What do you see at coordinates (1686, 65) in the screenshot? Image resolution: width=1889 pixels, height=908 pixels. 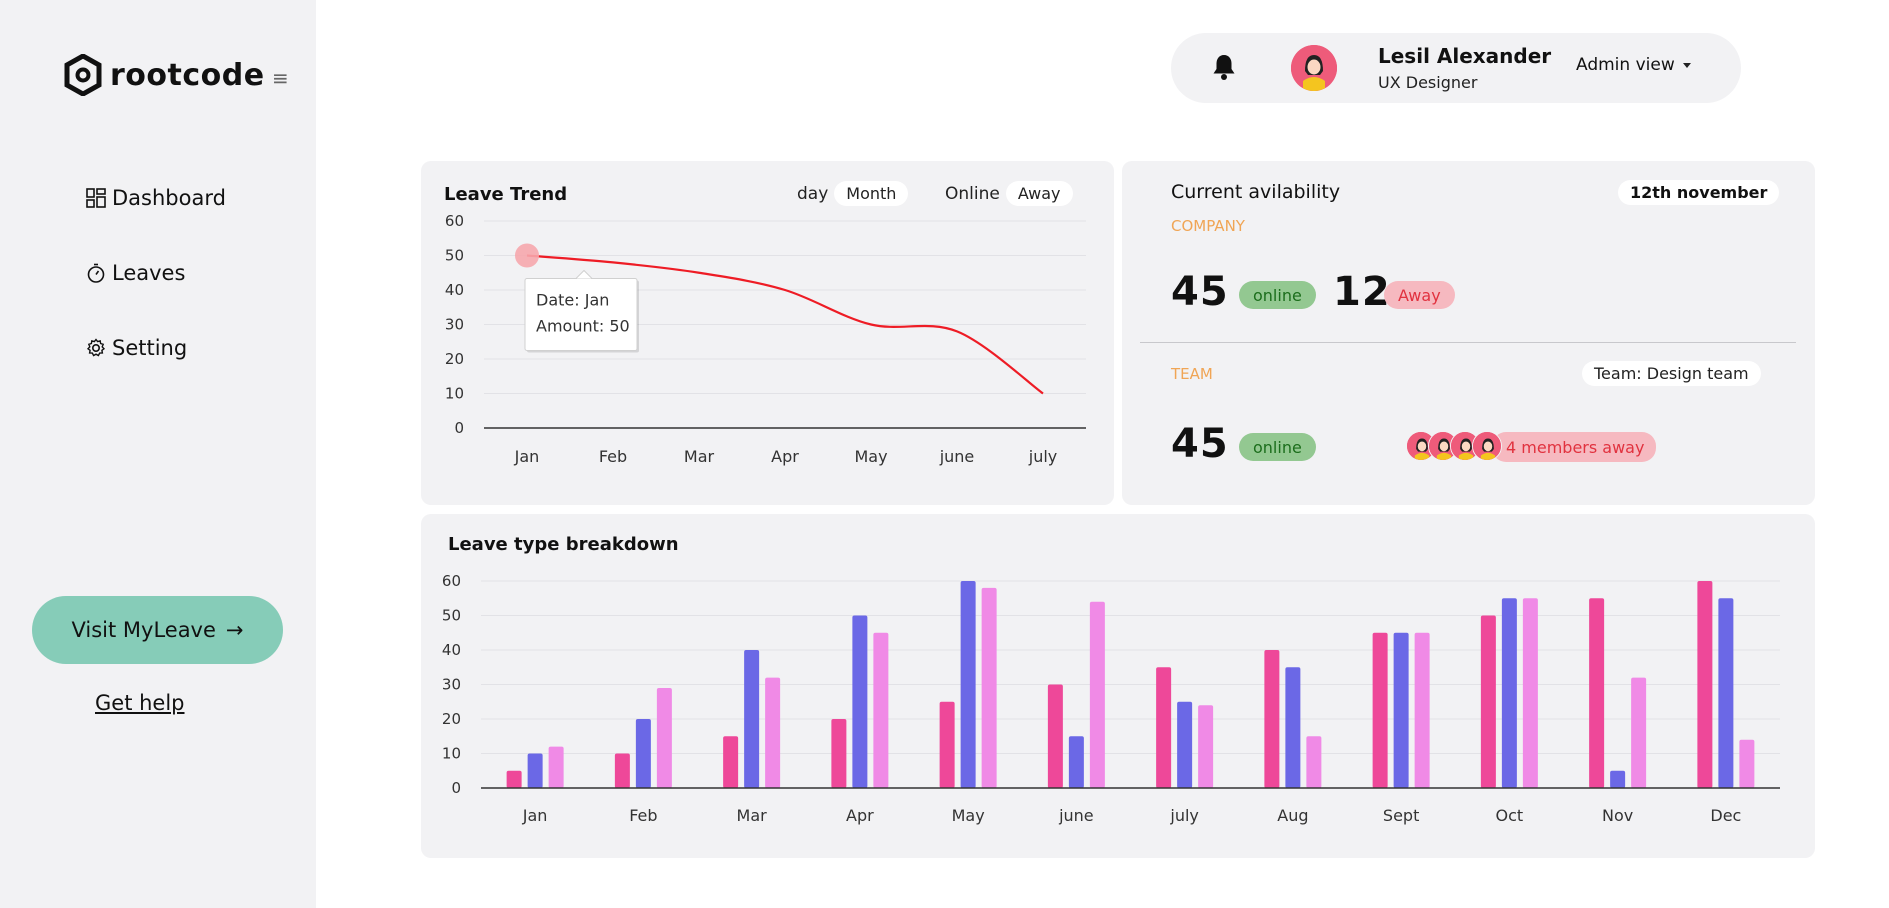 I see `chevron-down-icon` at bounding box center [1686, 65].